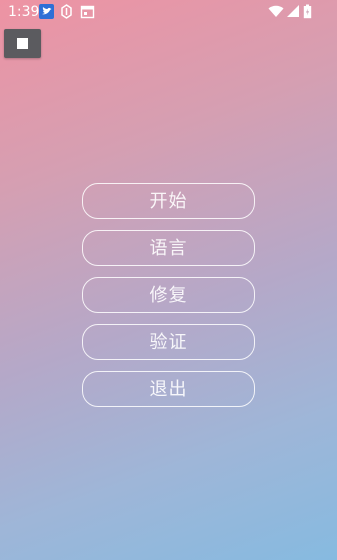 The width and height of the screenshot is (337, 560). Describe the element at coordinates (46, 11) in the screenshot. I see `twitter-bird-notification-icon` at that location.